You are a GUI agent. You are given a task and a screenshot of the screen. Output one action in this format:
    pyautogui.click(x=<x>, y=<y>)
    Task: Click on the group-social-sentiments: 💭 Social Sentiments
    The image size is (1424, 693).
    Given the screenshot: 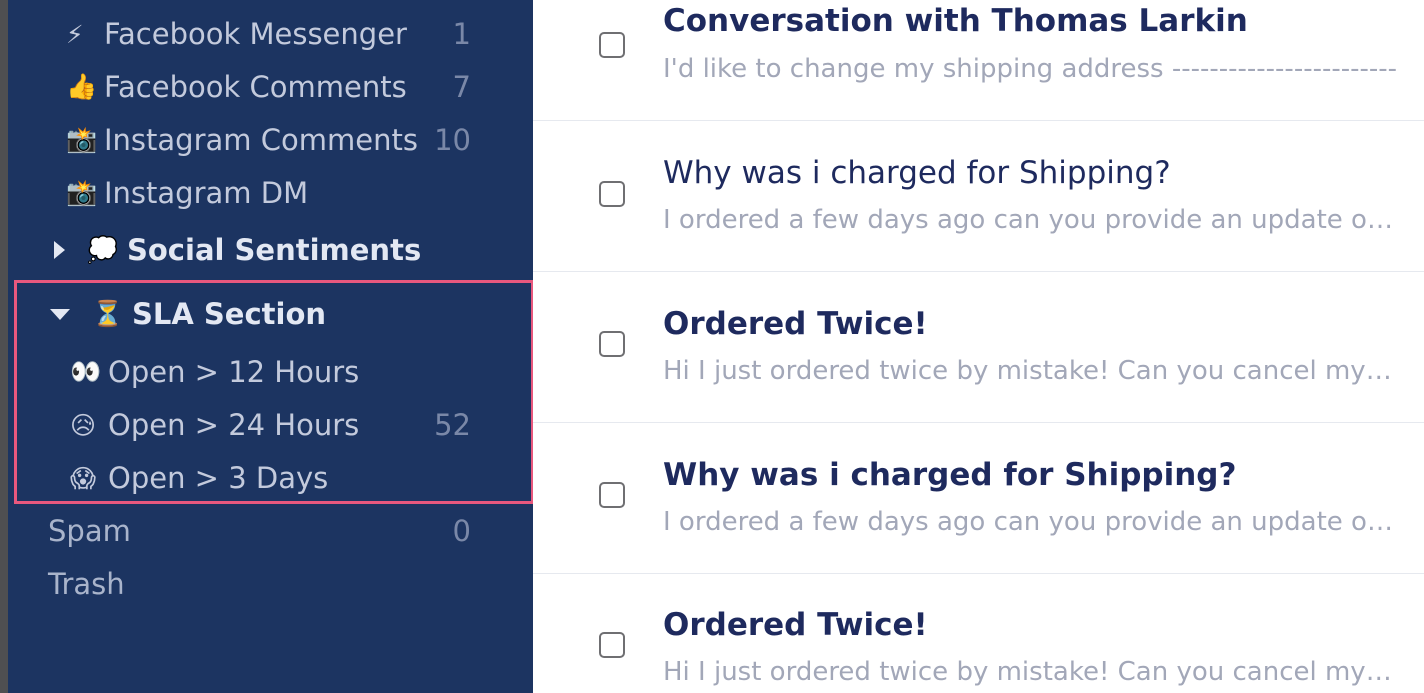 What is the action you would take?
    pyautogui.click(x=237, y=250)
    